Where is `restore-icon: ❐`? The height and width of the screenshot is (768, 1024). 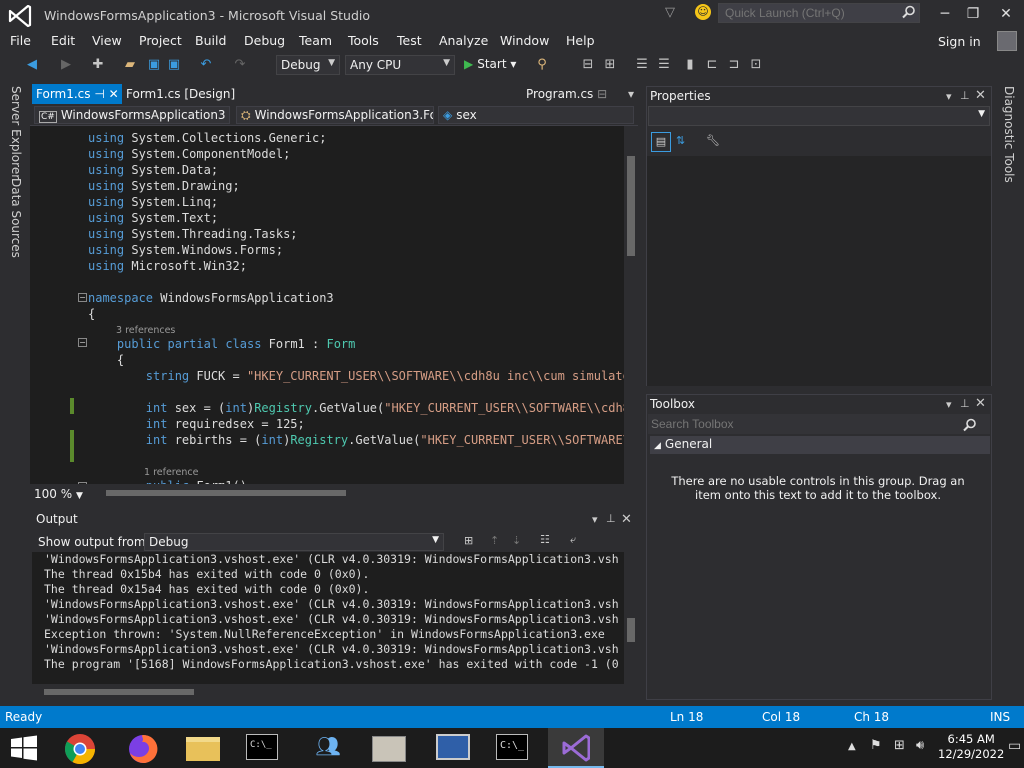
restore-icon: ❐ is located at coordinates (973, 14).